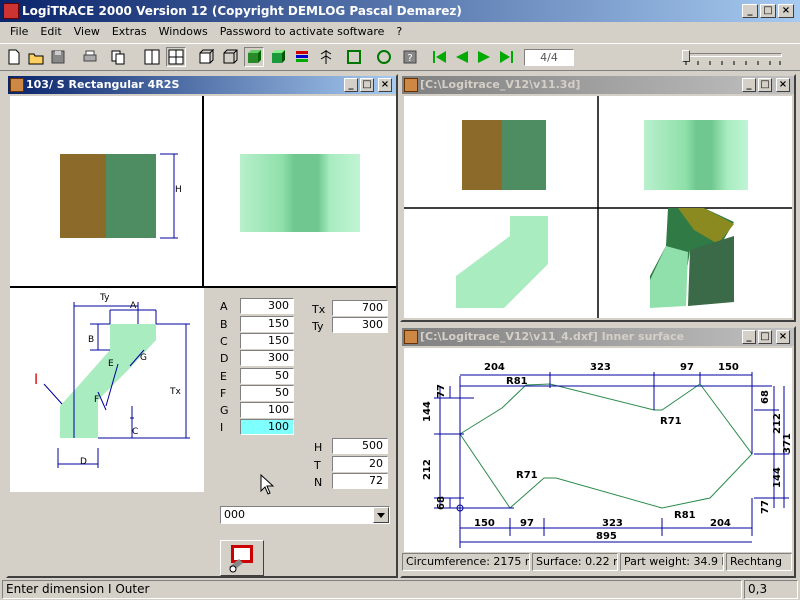  What do you see at coordinates (319, 309) in the screenshot?
I see `field-label-tx: Tx` at bounding box center [319, 309].